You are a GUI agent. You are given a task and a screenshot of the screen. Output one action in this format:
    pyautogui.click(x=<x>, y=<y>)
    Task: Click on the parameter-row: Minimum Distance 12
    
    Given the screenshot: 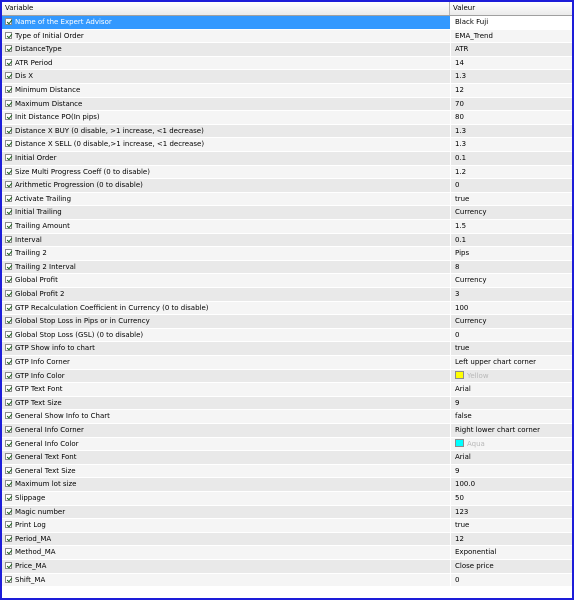 What is the action you would take?
    pyautogui.click(x=287, y=91)
    